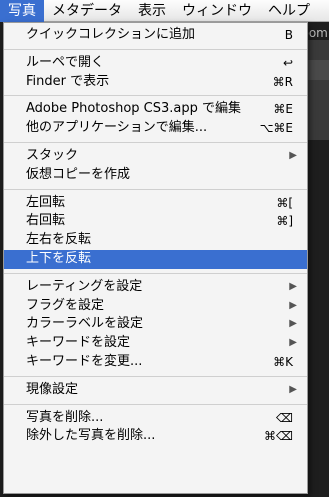 This screenshot has width=329, height=497. I want to click on menu-item-label: 左回転, so click(46, 202).